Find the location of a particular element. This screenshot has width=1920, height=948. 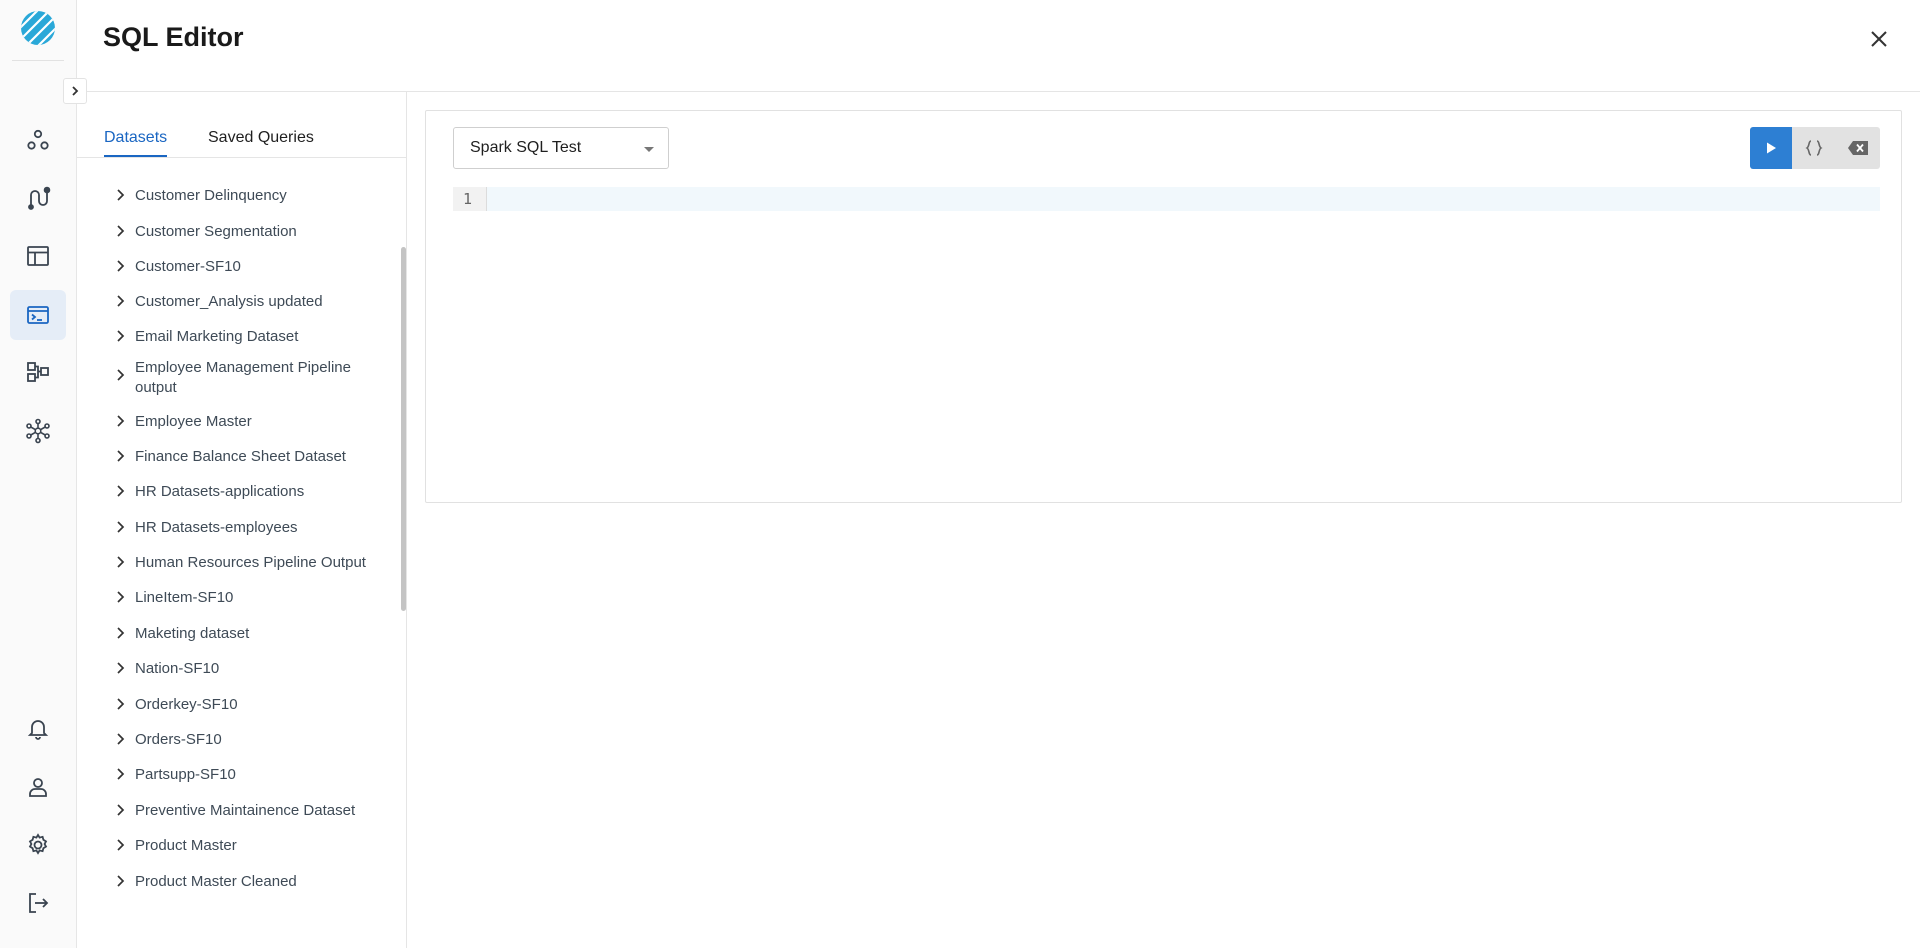

expand-rail-button is located at coordinates (75, 91).